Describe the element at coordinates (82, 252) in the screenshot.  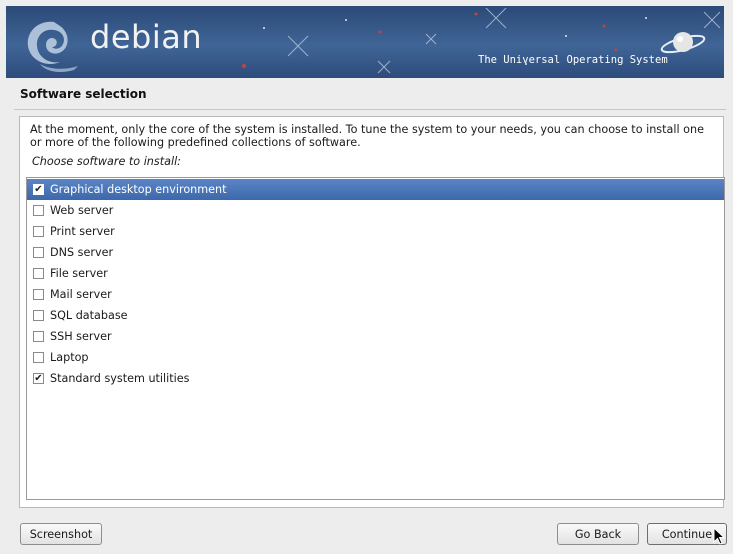
I see `software-item-label: DNS server` at that location.